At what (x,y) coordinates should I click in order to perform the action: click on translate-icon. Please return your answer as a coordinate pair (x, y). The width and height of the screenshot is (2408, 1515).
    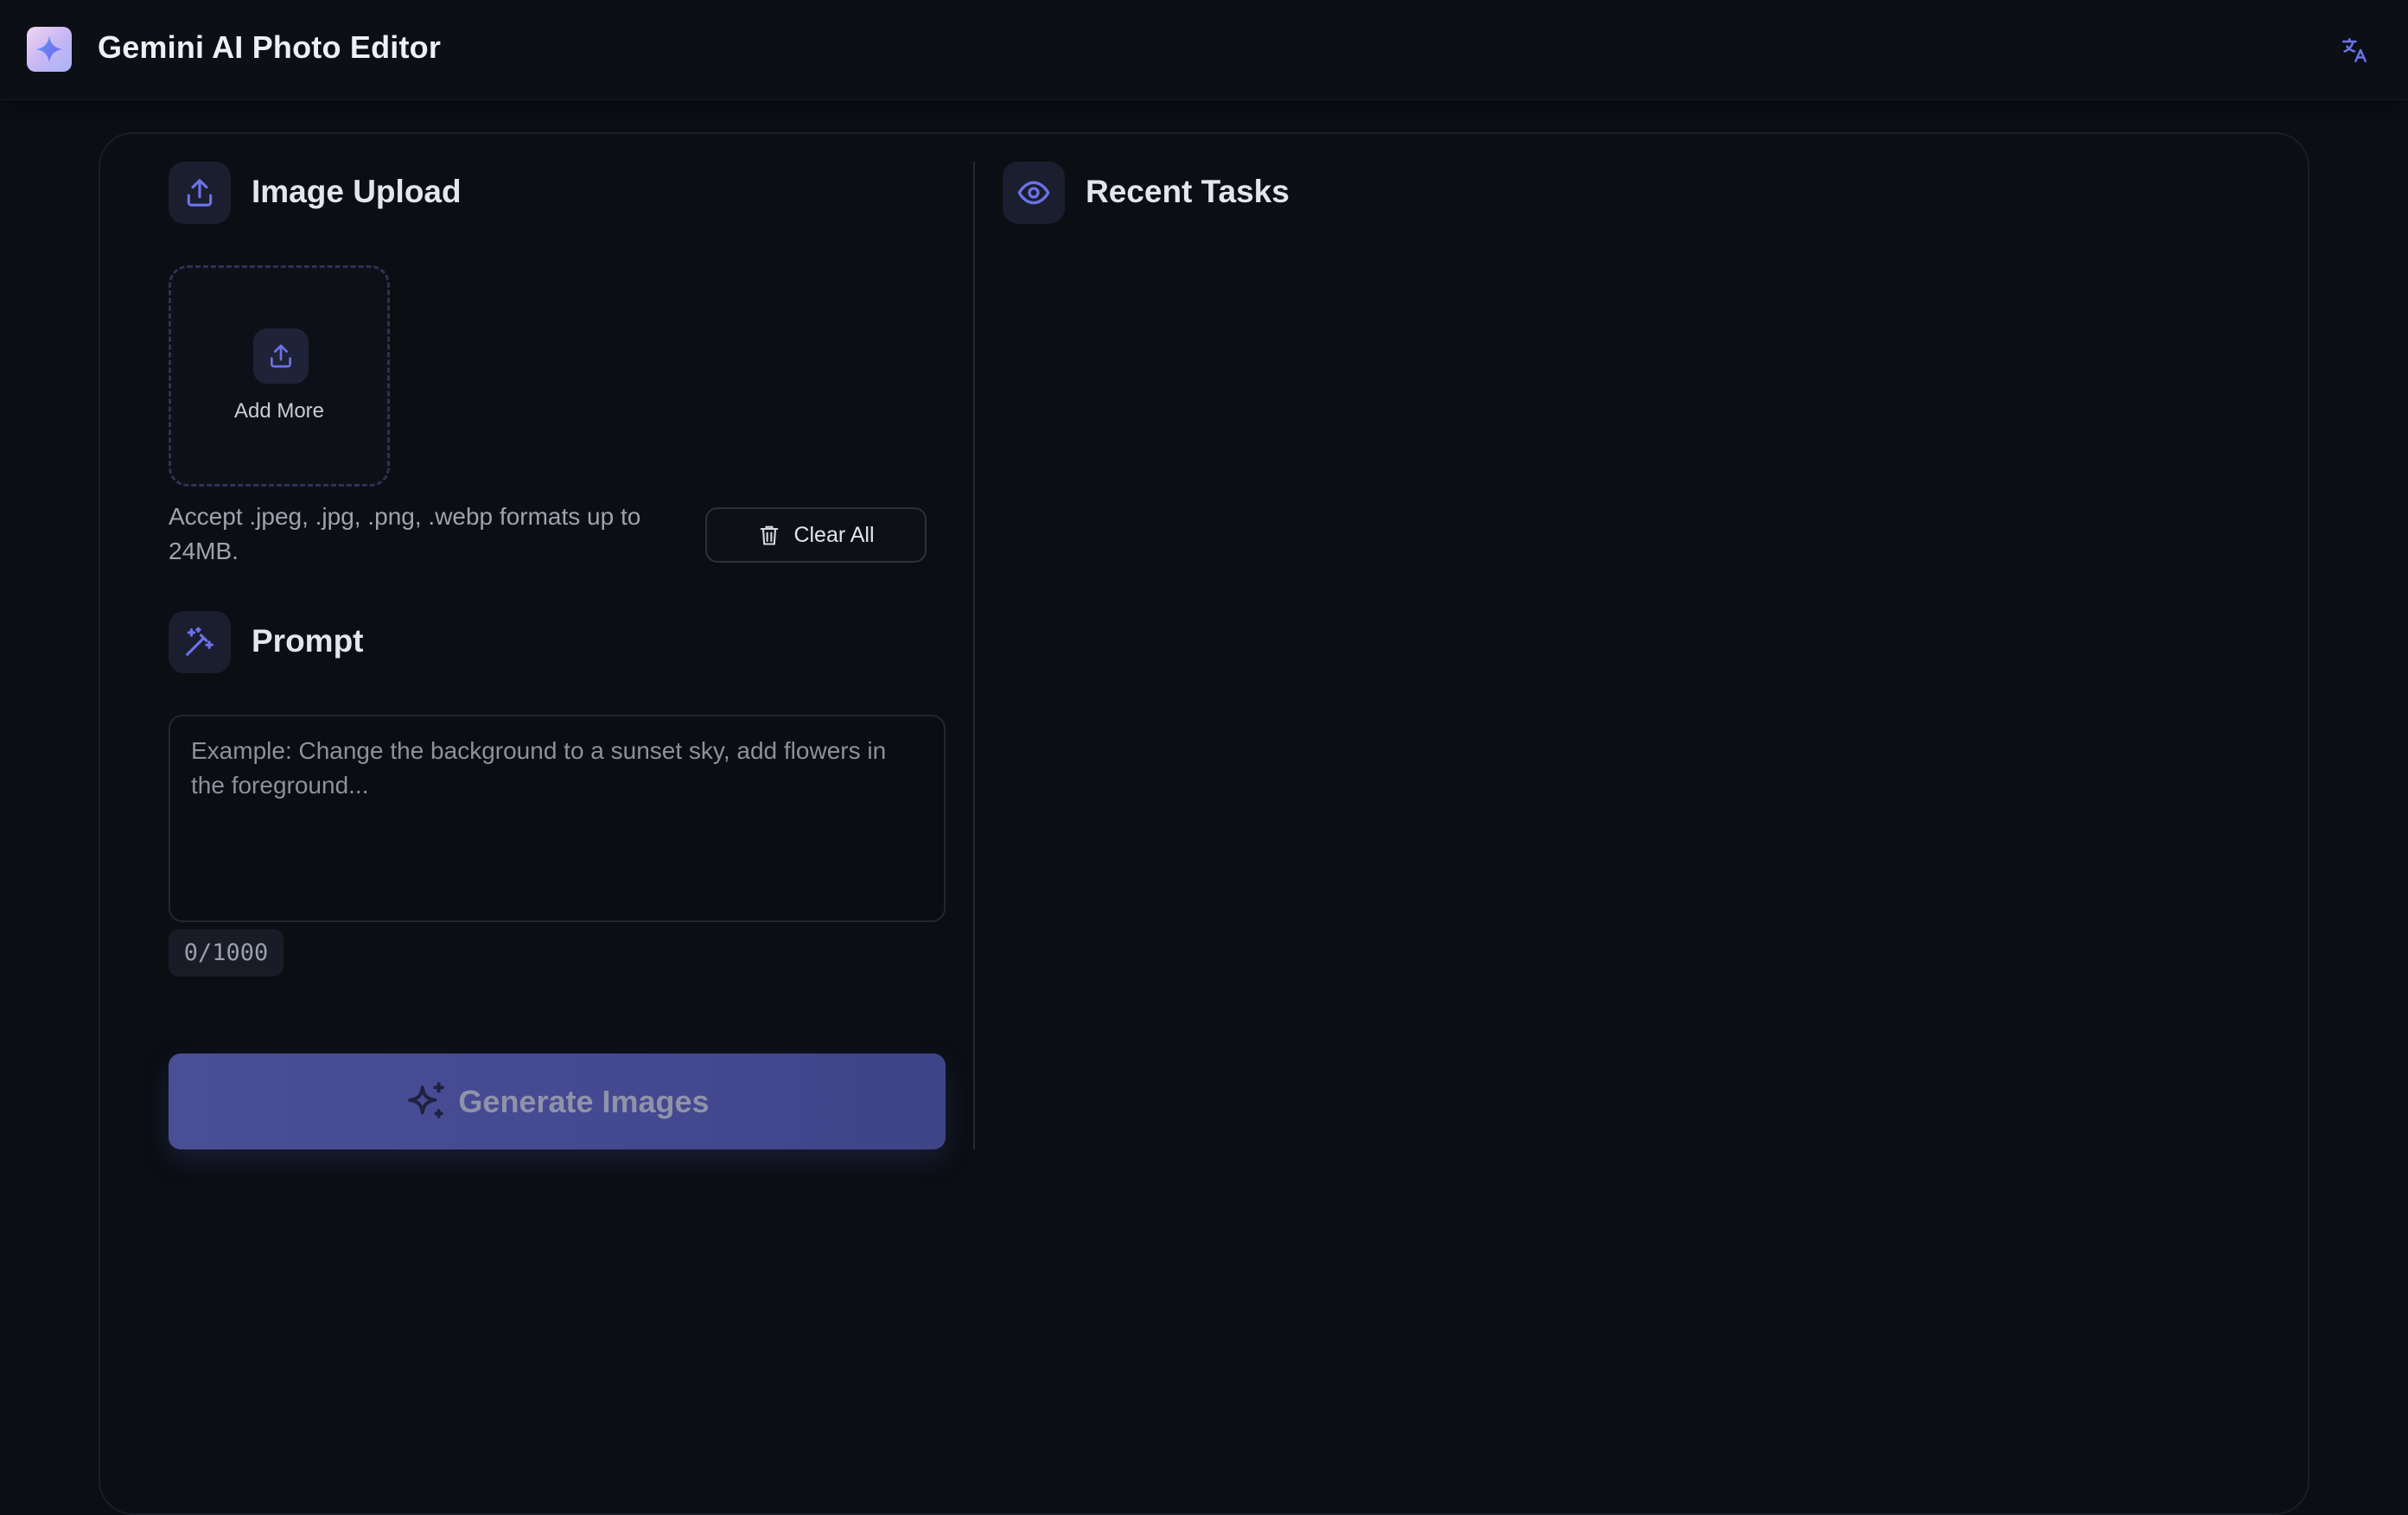
    Looking at the image, I should click on (2354, 50).